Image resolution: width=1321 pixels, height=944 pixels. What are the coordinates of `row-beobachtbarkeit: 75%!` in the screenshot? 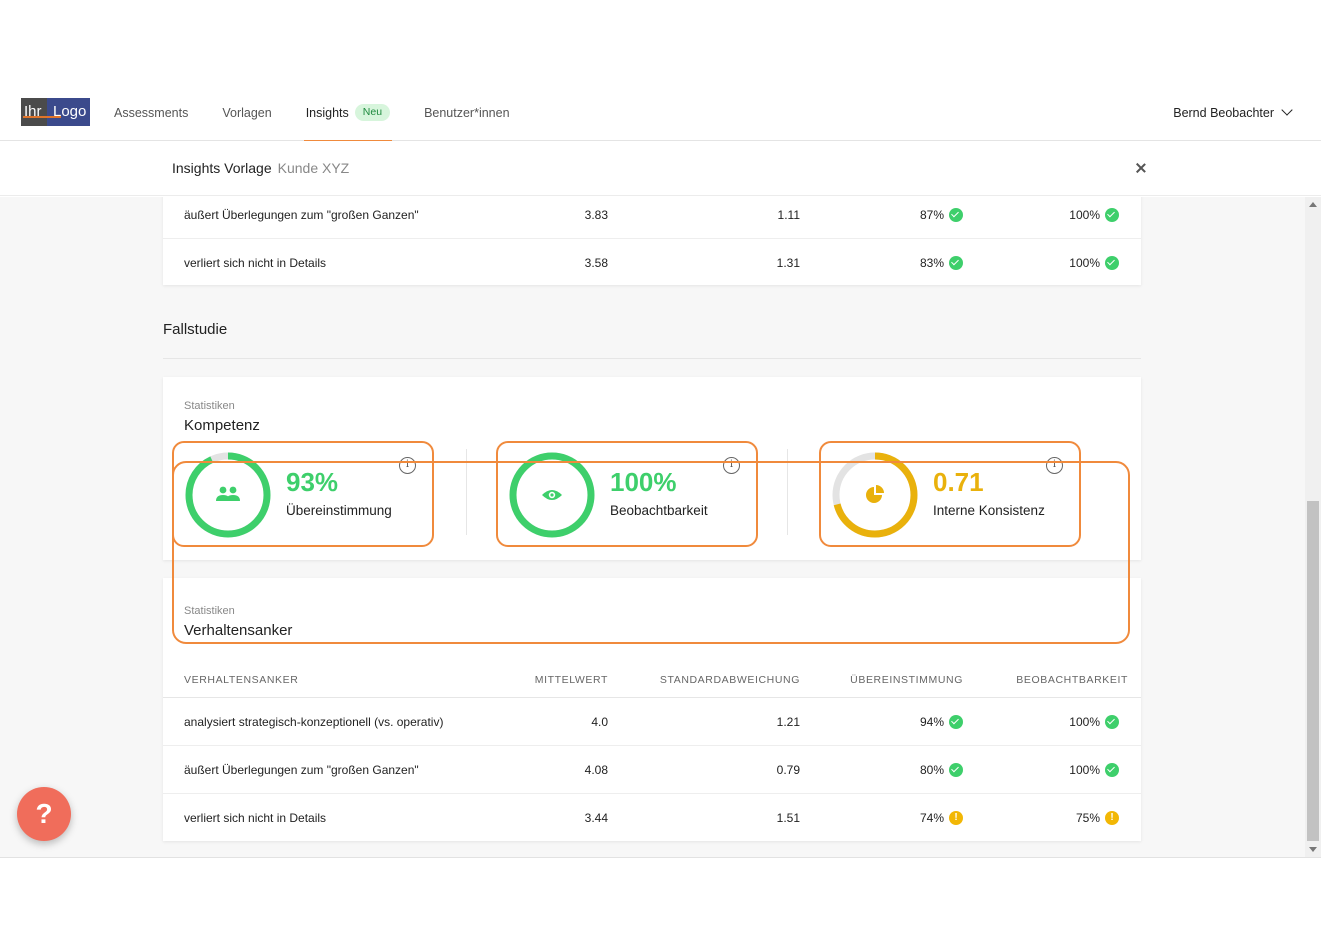 It's located at (1097, 818).